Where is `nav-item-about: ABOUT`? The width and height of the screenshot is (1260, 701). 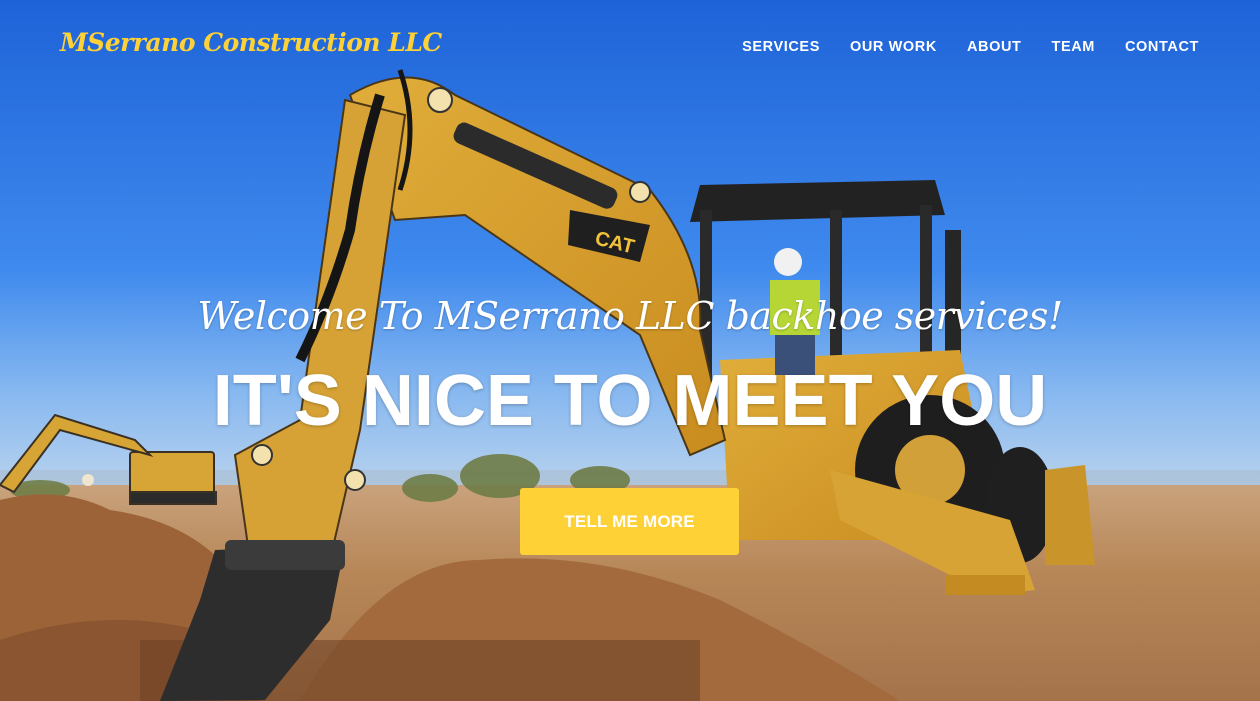 nav-item-about: ABOUT is located at coordinates (994, 47).